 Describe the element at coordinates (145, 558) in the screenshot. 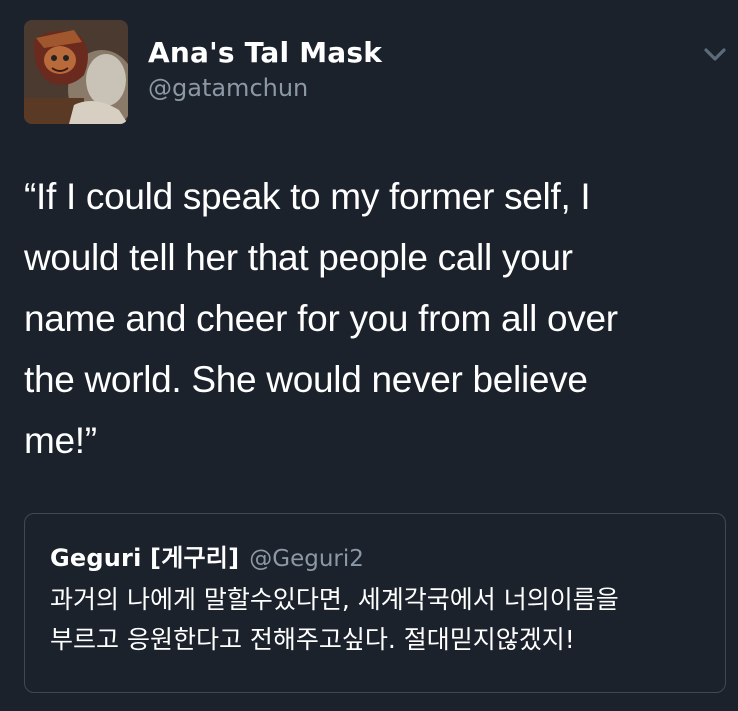

I see `quoted-tweet-display-name: Geguri [게구리]` at that location.